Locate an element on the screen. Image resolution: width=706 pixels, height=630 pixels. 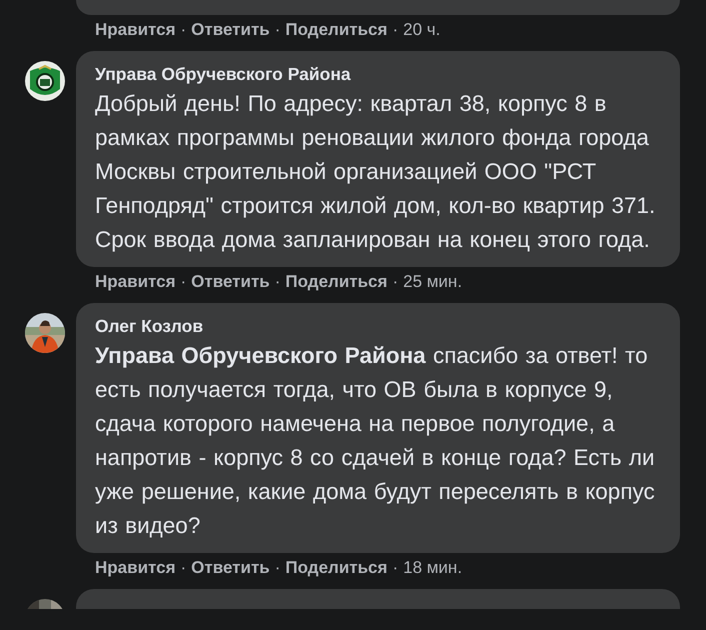
comment-time: 18 мин. is located at coordinates (432, 568).